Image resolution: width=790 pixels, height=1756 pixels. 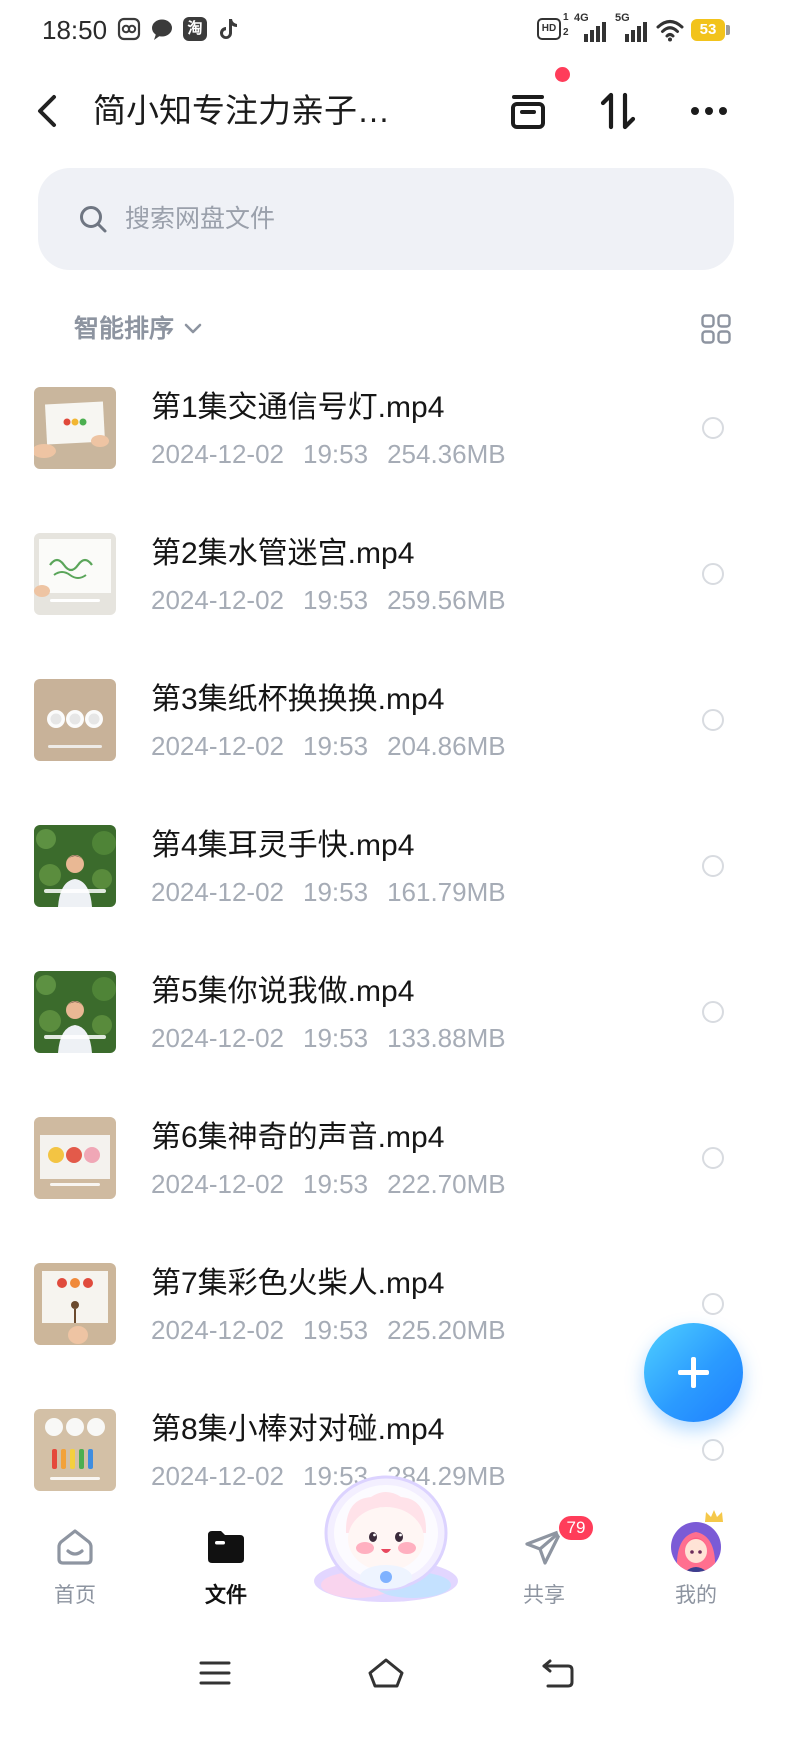 I want to click on file-meta: 2024-12-02 19:53 225.20MB, so click(x=338, y=1330).